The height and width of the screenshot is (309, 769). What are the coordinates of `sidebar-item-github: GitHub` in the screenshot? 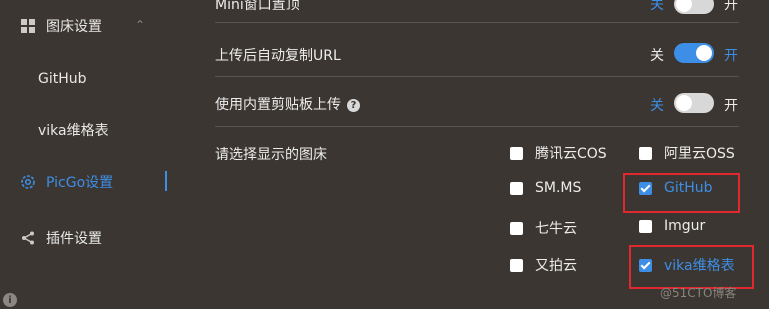 It's located at (94, 79).